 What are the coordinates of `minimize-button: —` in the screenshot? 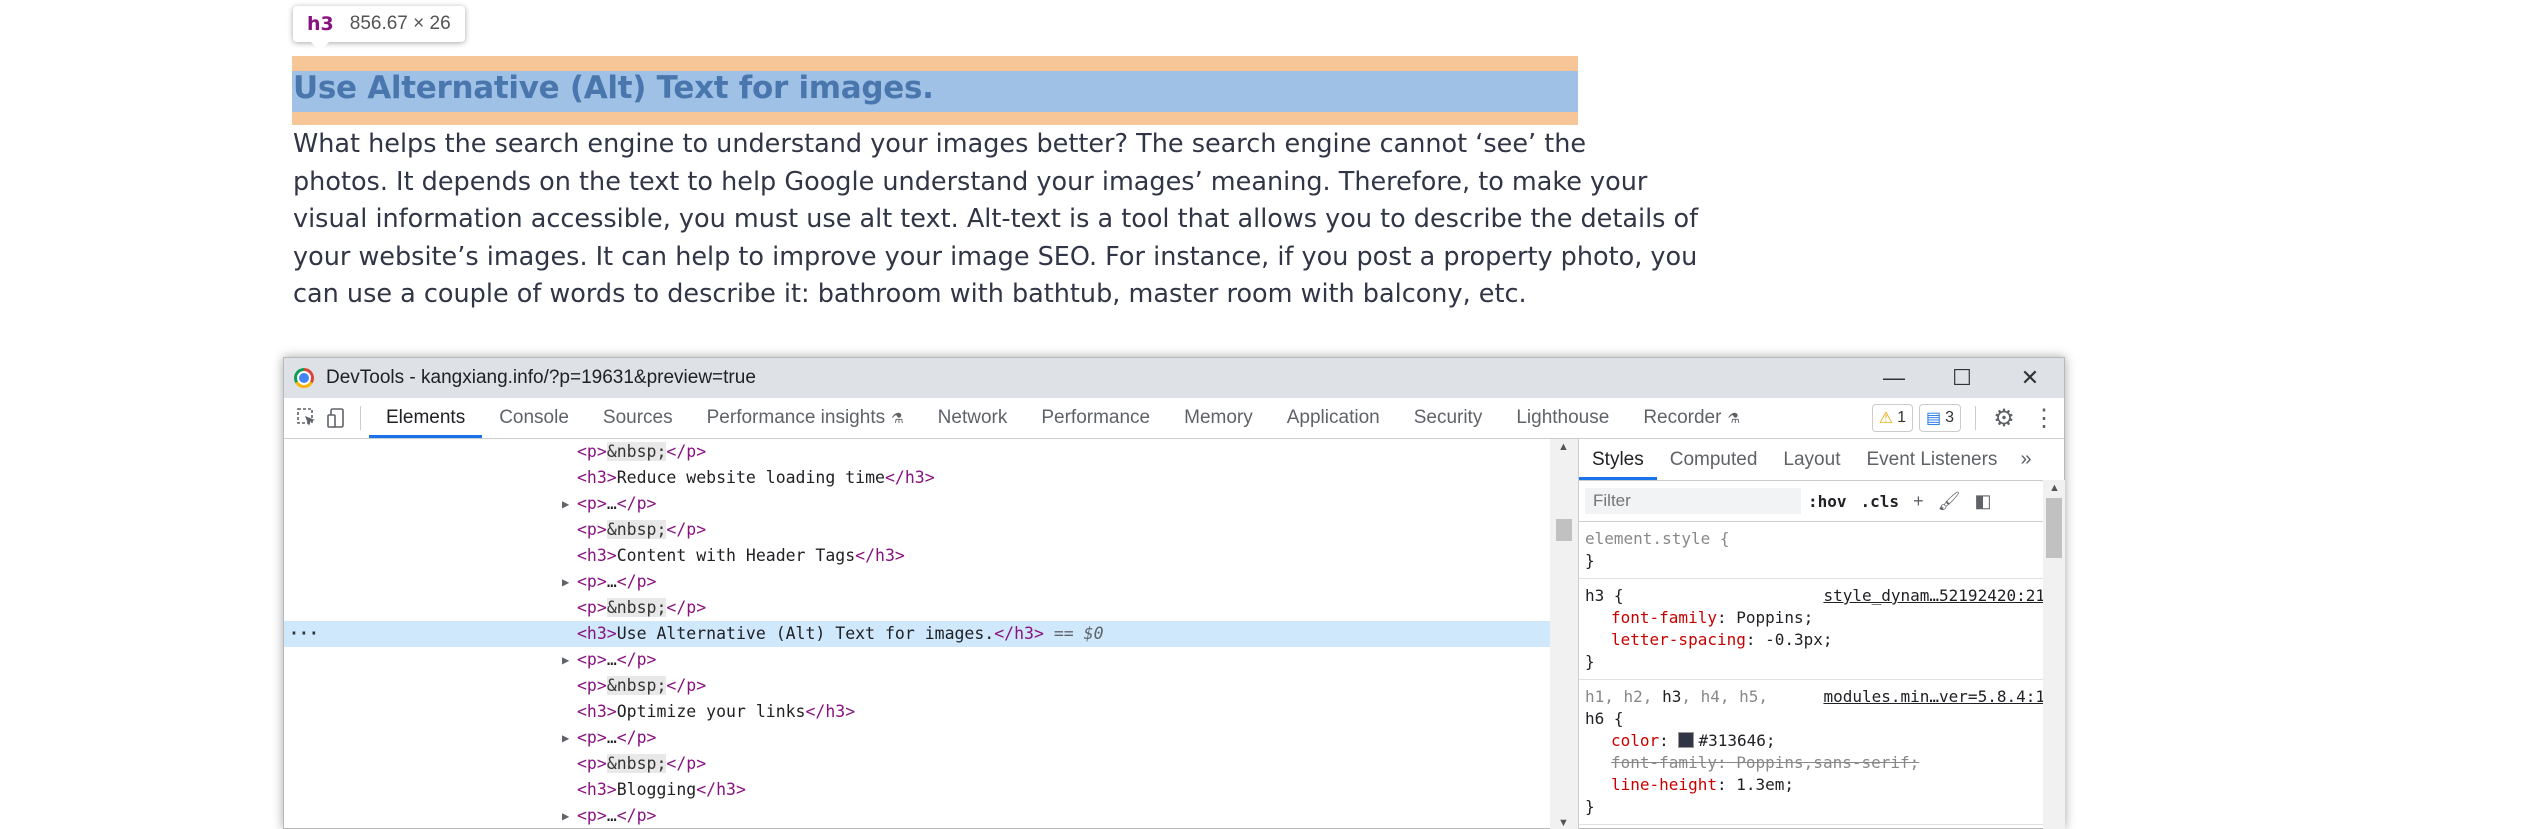 It's located at (1894, 378).